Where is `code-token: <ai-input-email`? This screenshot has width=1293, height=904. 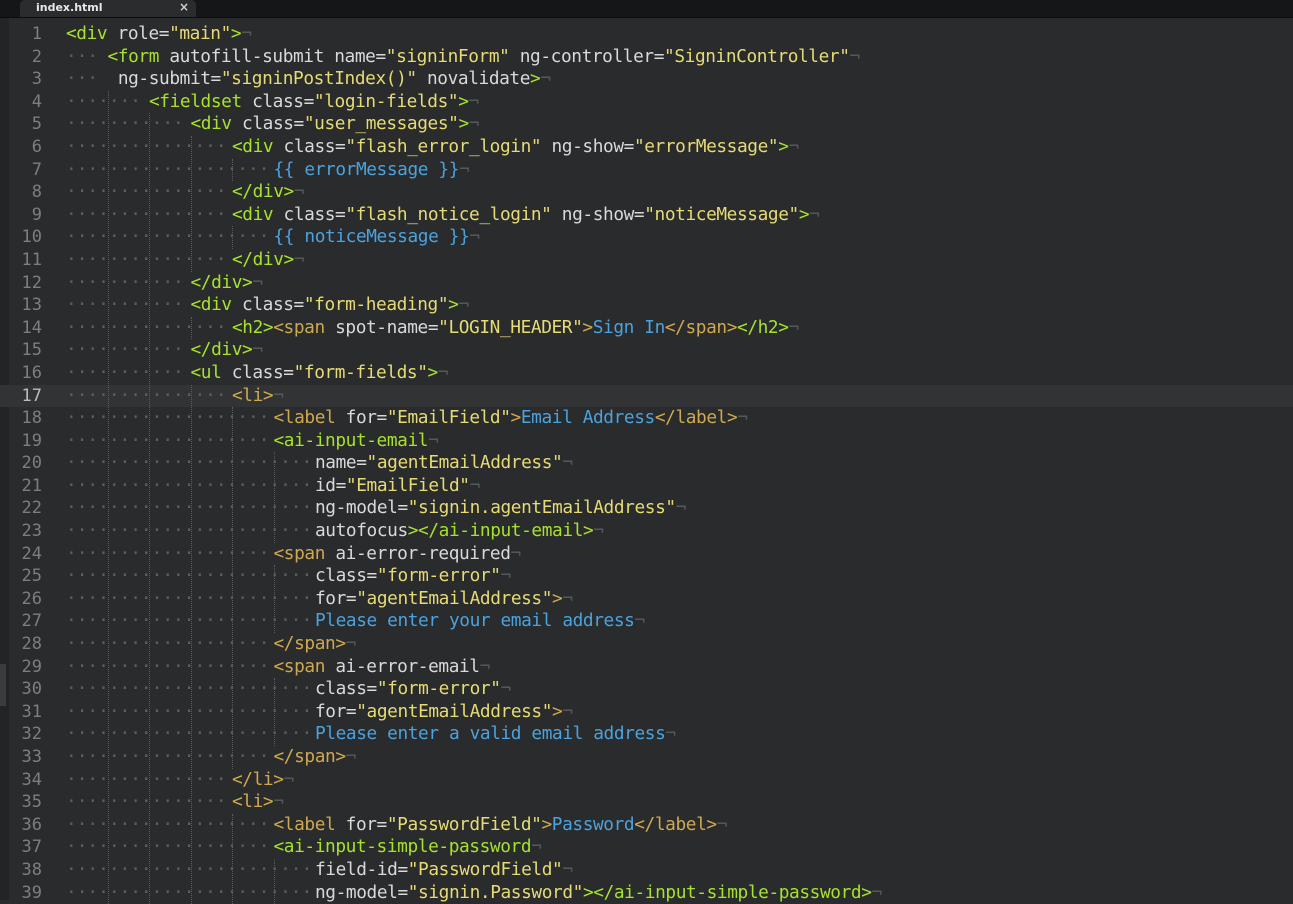
code-token: <ai-input-email is located at coordinates (351, 440).